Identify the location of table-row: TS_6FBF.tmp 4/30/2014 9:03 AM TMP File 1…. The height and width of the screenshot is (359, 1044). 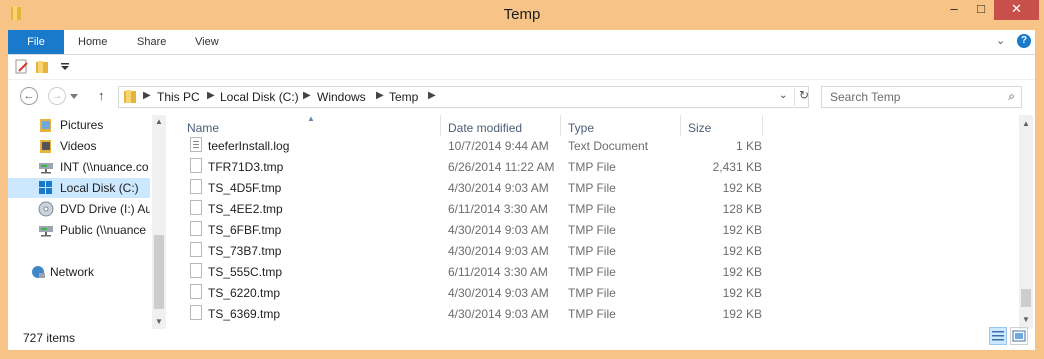
(480, 229).